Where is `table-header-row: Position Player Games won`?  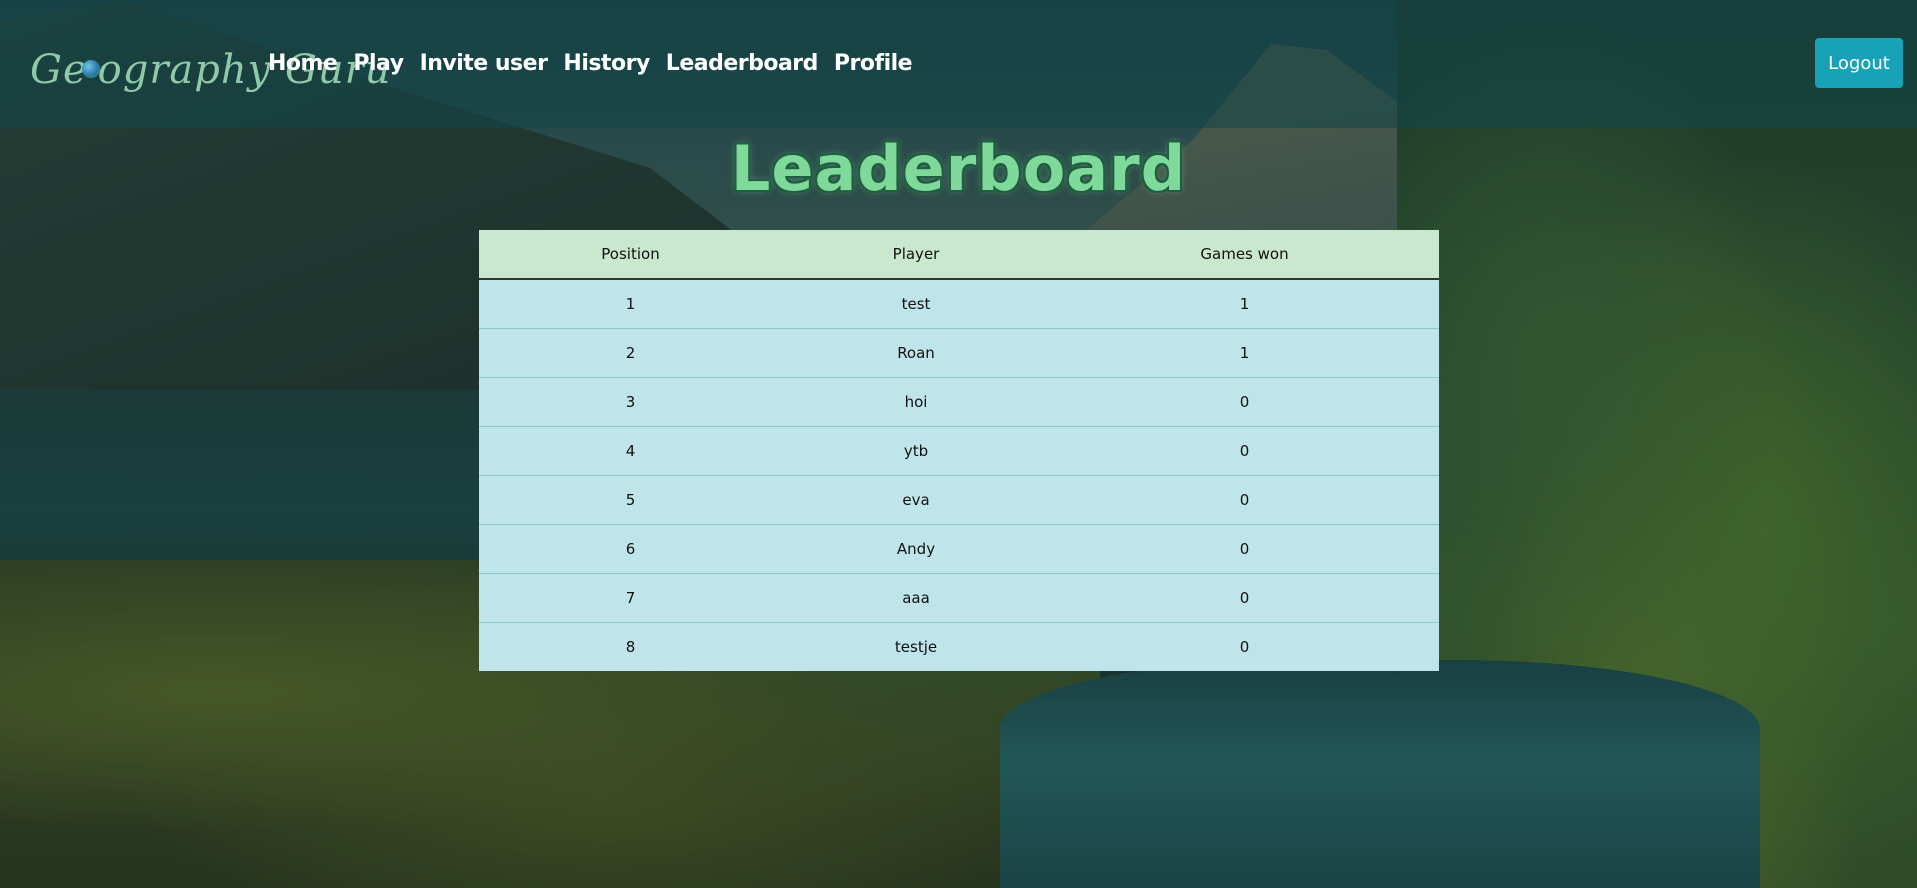 table-header-row: Position Player Games won is located at coordinates (959, 255).